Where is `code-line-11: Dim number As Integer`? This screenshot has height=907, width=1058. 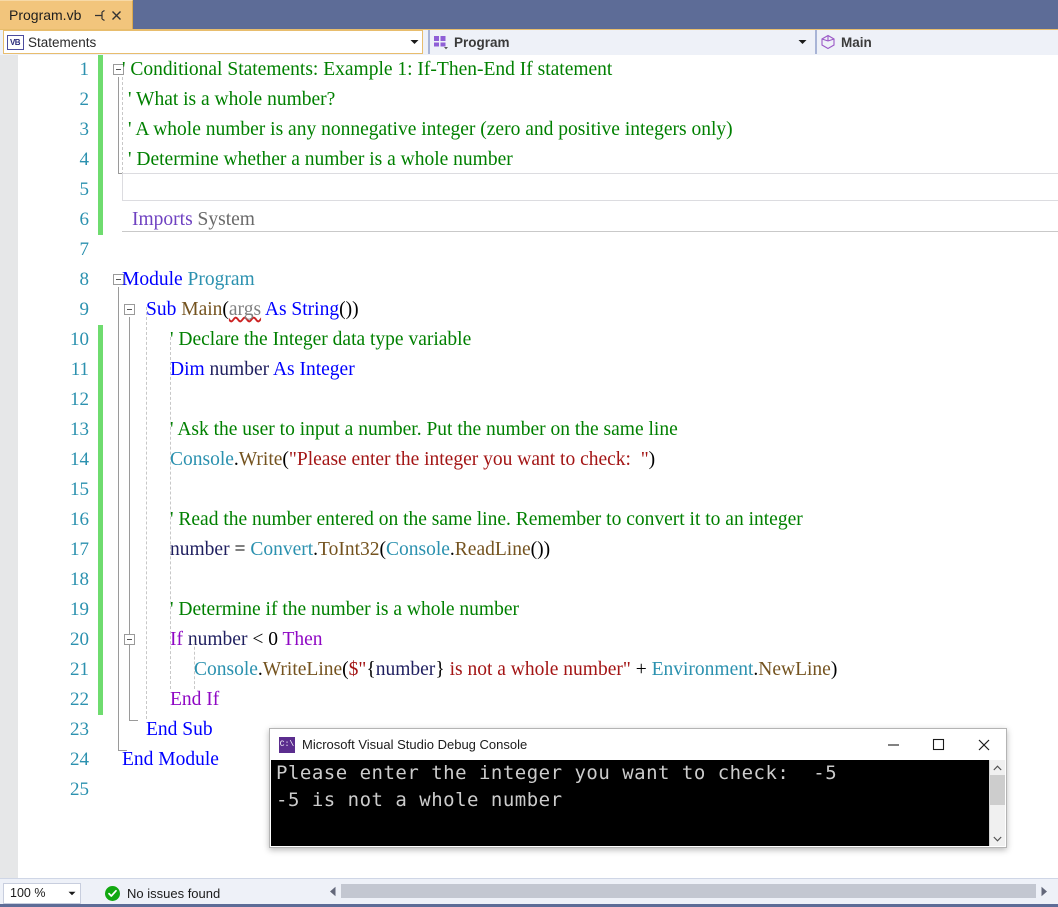 code-line-11: Dim number As Integer is located at coordinates (262, 369).